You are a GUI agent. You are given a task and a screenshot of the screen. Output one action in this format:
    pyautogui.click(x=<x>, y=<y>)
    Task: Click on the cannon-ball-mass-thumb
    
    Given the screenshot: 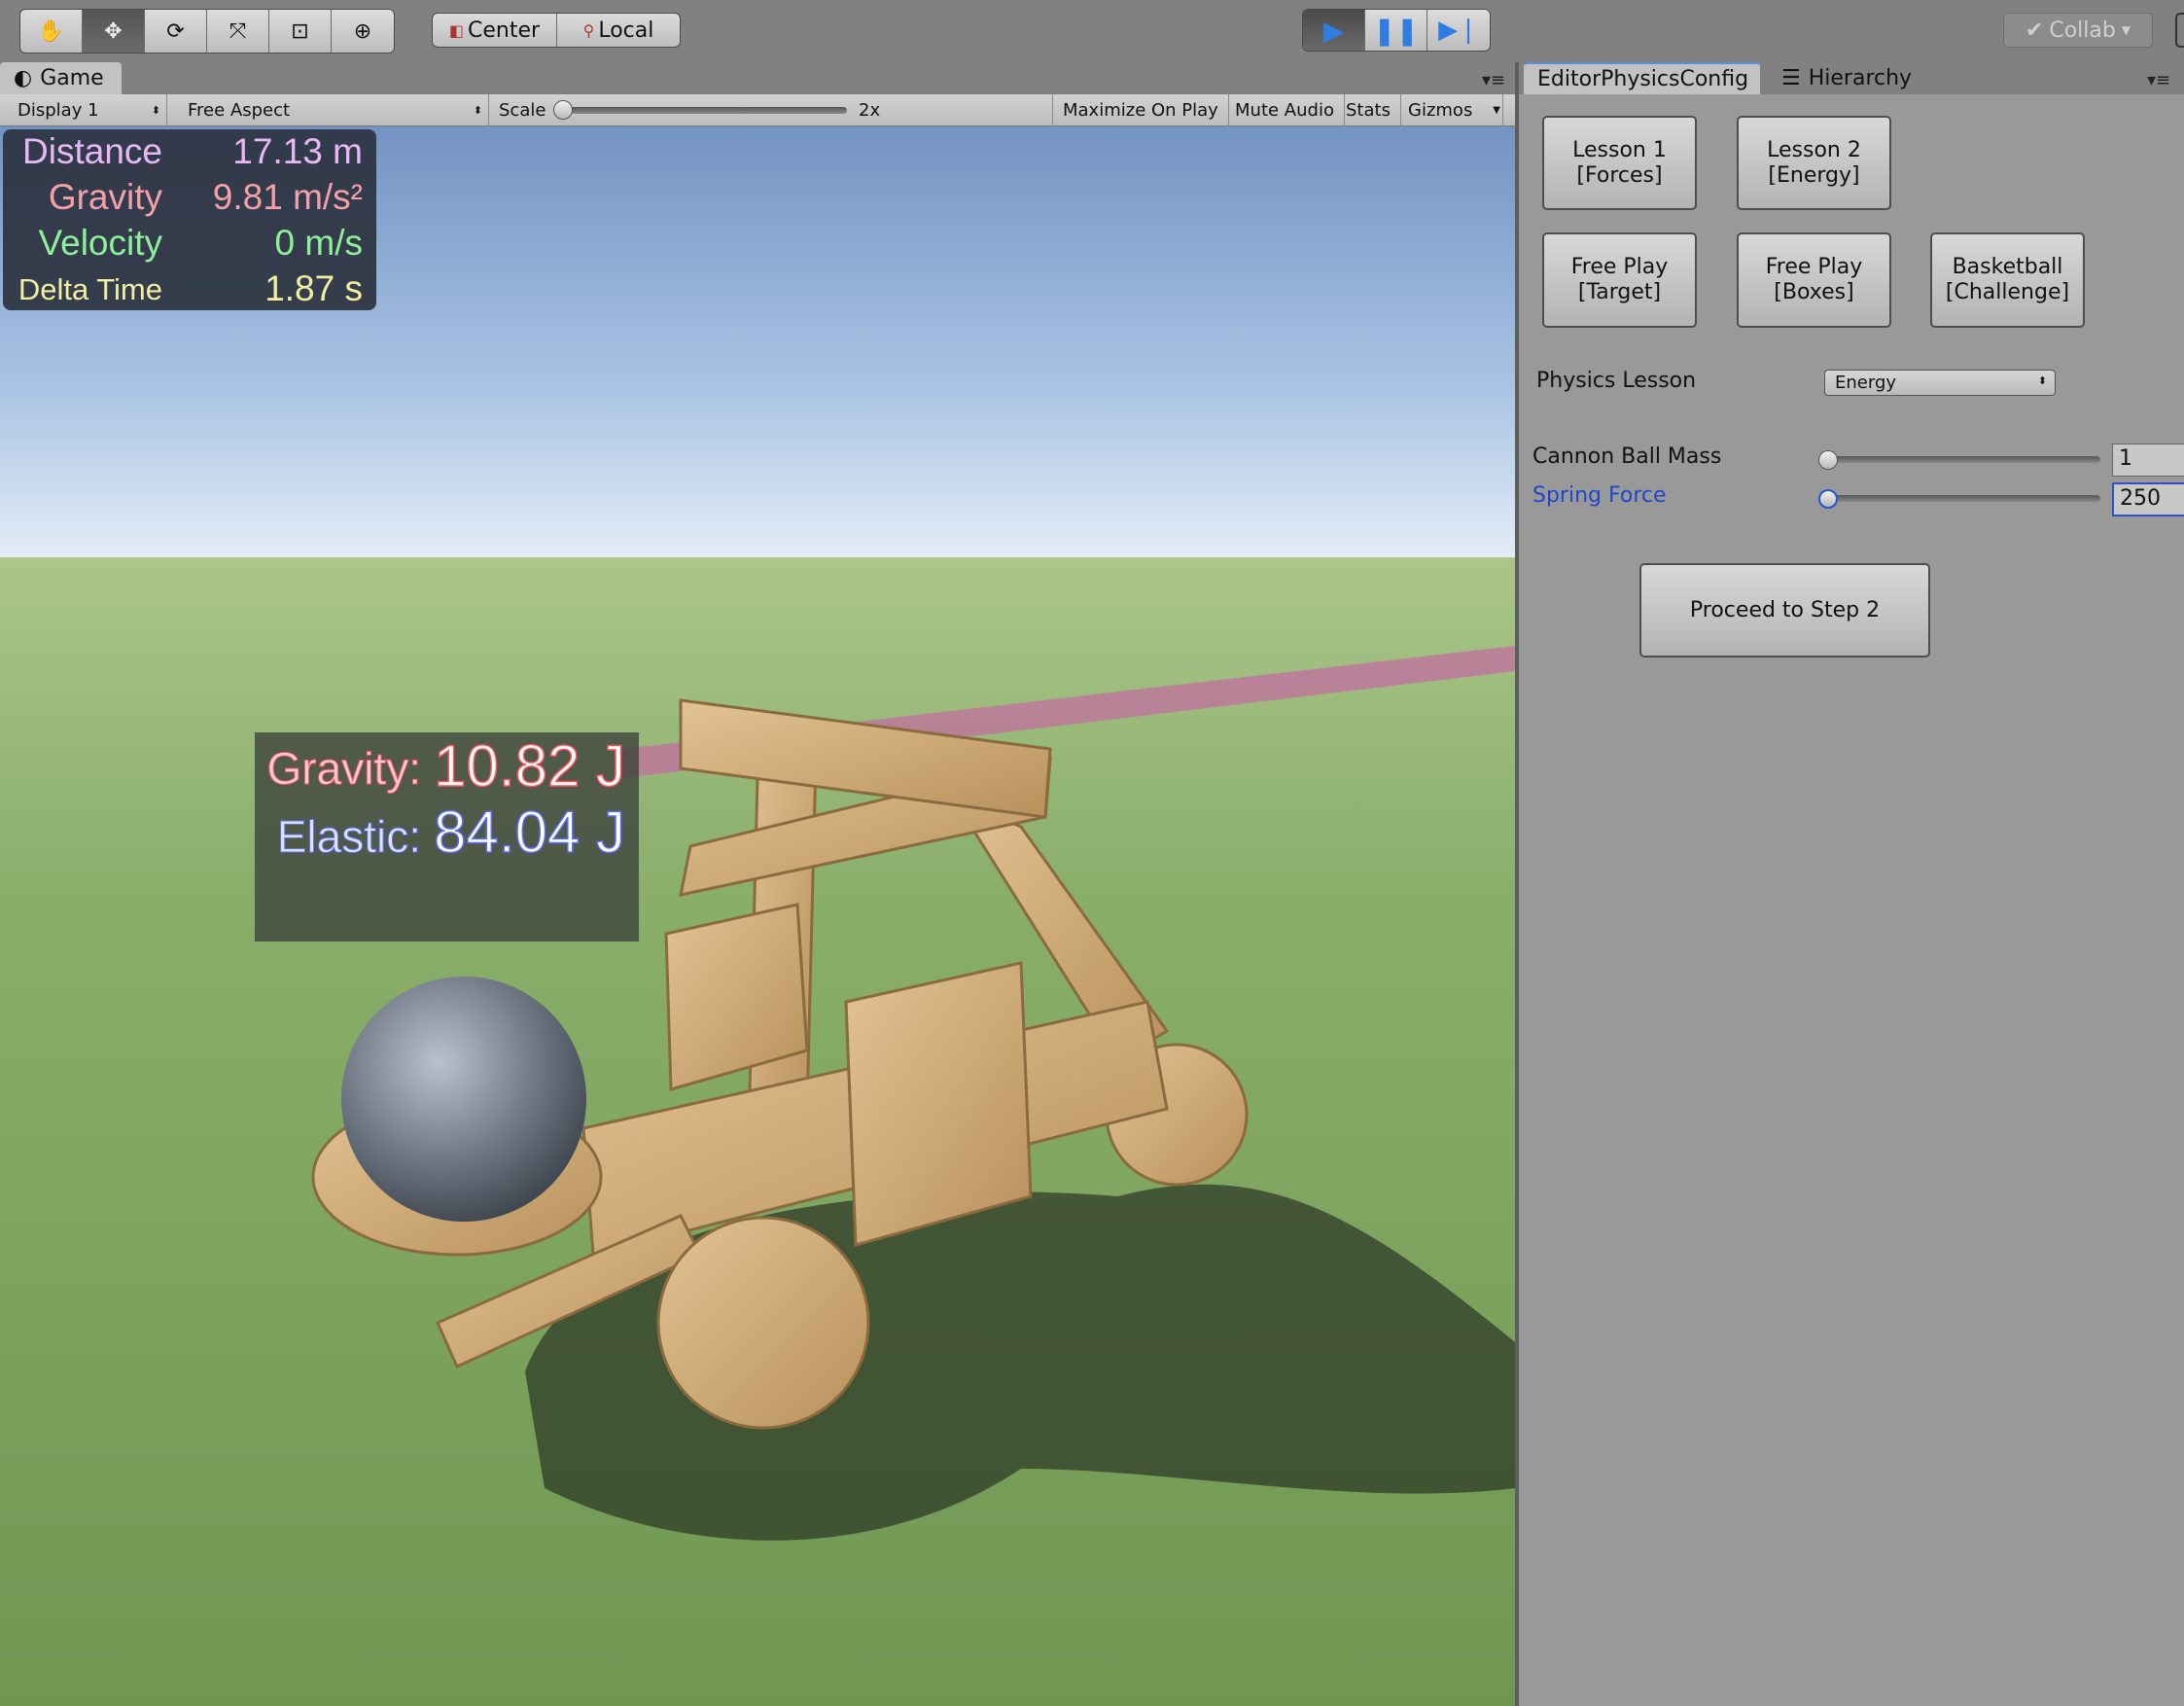 What is the action you would take?
    pyautogui.click(x=1828, y=460)
    